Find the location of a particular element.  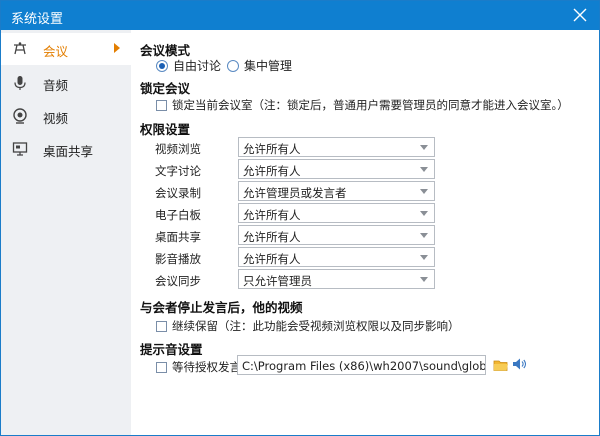

wait-auth-checkbox: 等待授权发言 is located at coordinates (198, 367).